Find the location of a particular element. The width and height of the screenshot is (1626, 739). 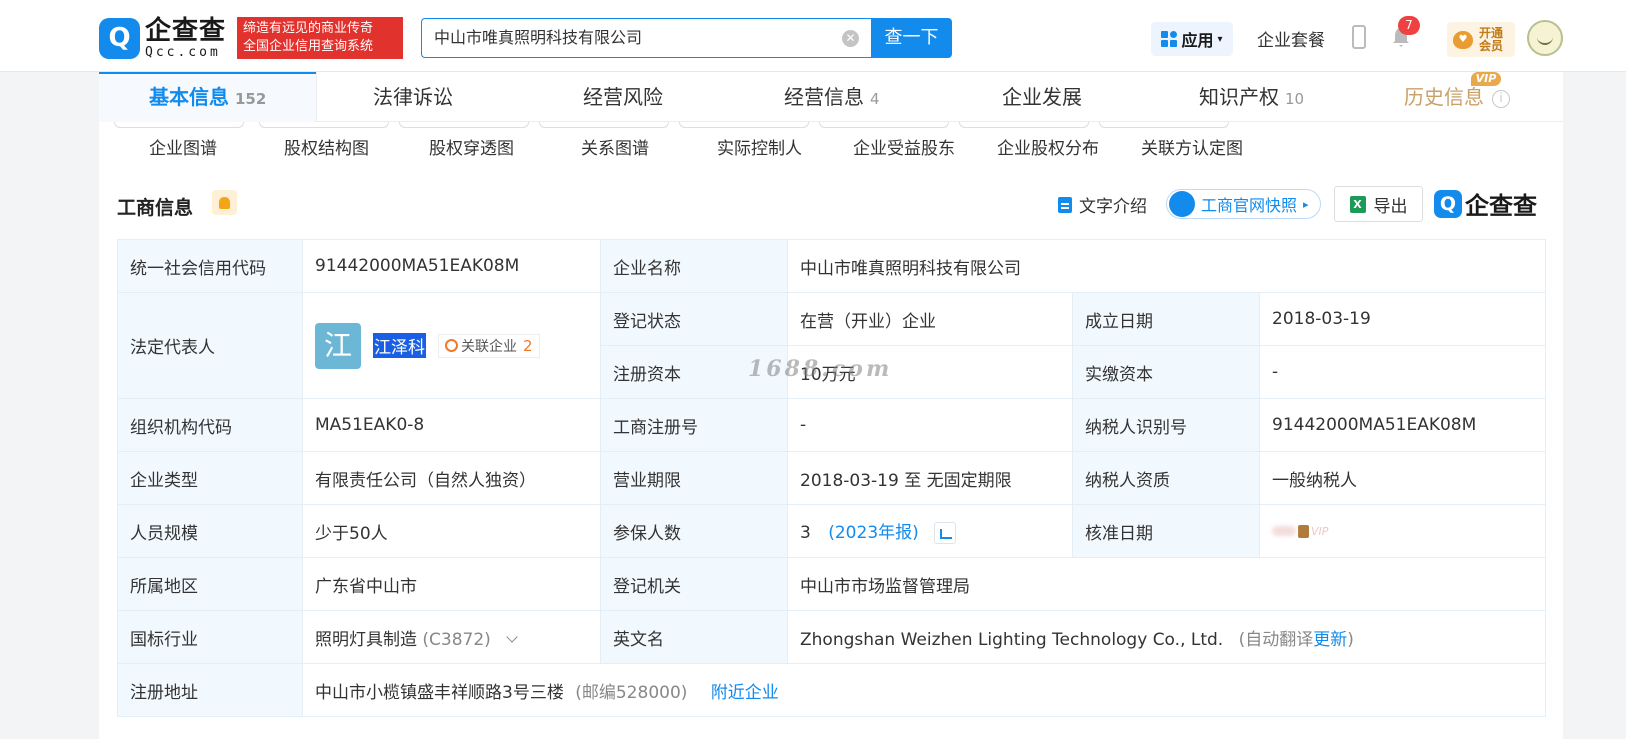

tab-legal: 法律诉讼 is located at coordinates (413, 97).